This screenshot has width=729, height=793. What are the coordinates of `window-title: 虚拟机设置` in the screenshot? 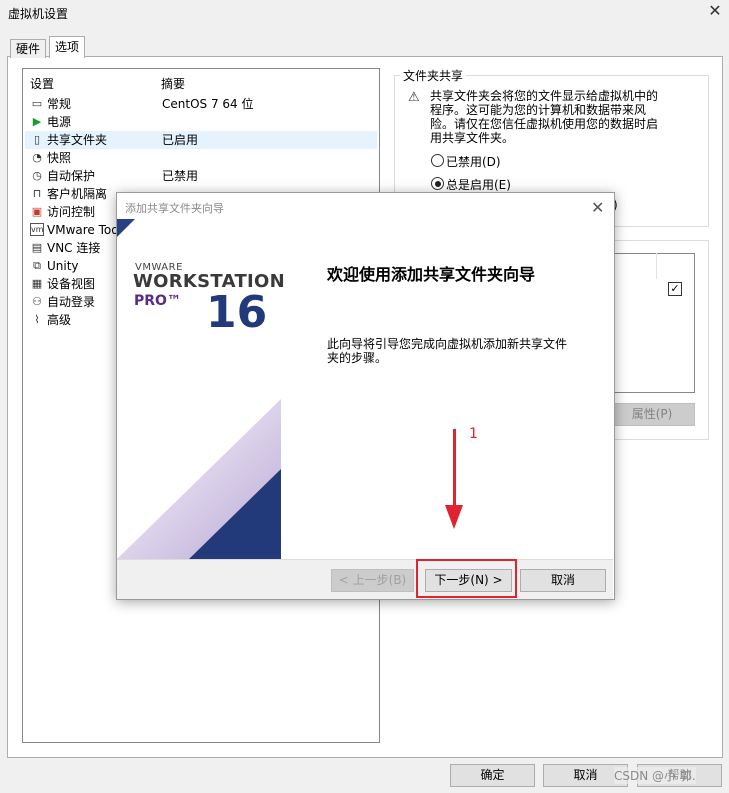 It's located at (38, 14).